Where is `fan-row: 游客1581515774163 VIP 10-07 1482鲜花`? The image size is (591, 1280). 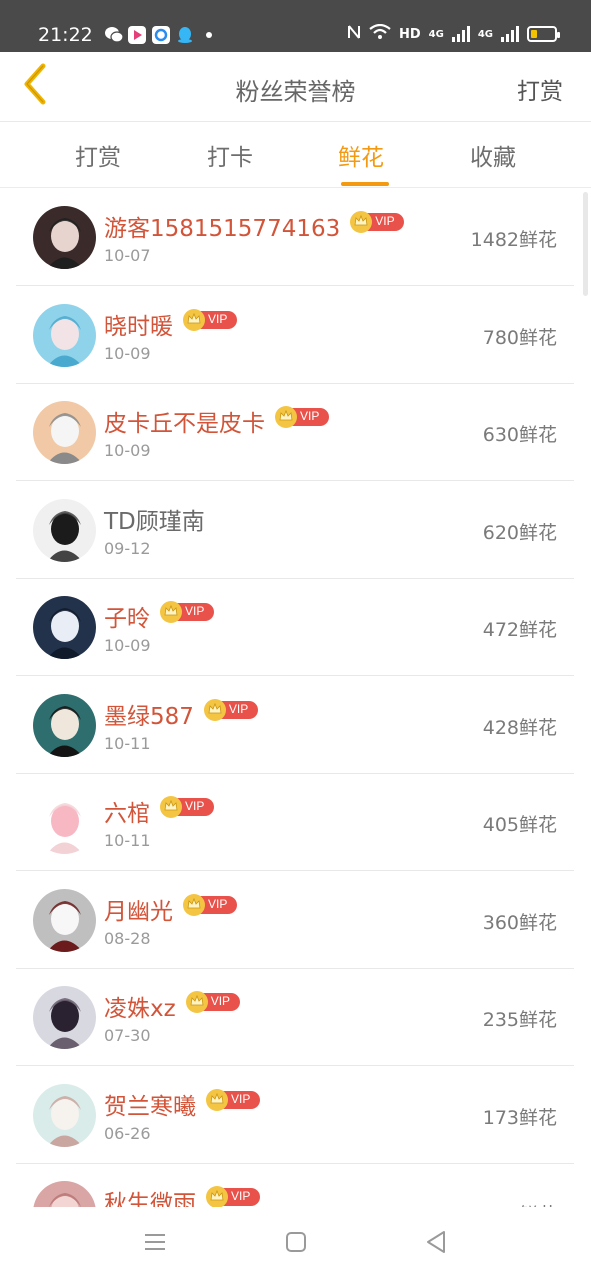 fan-row: 游客1581515774163 VIP 10-07 1482鲜花 is located at coordinates (295, 237).